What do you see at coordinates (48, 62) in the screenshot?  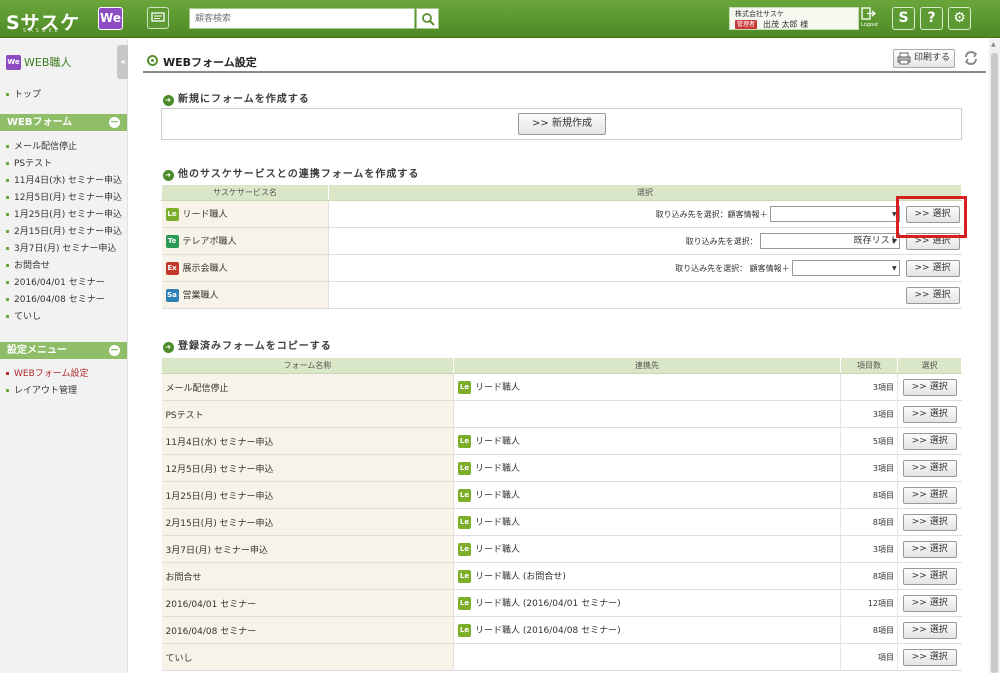 I see `sidebar-app-label: WEB職人` at bounding box center [48, 62].